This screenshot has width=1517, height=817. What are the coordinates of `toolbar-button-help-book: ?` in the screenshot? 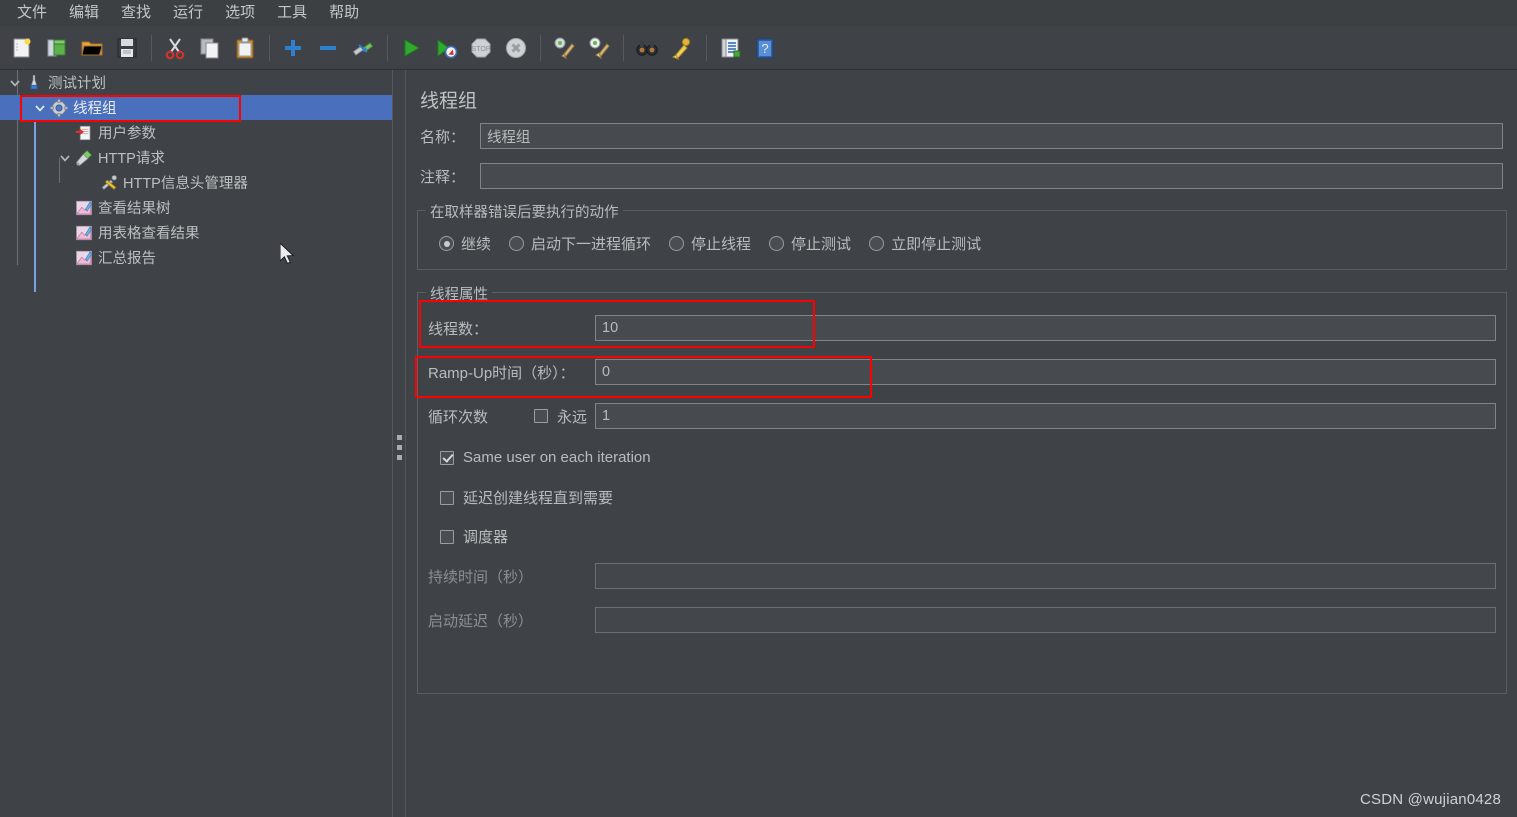 It's located at (765, 48).